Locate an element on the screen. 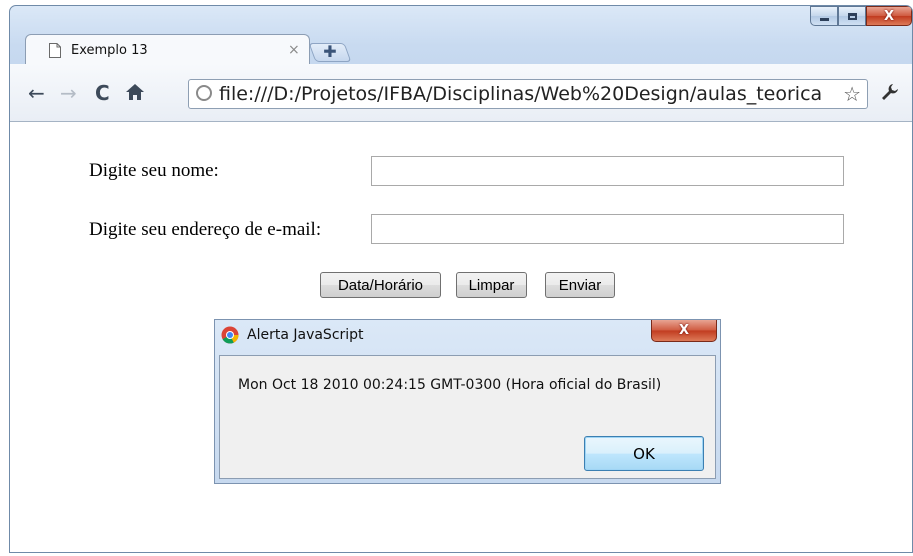 The width and height of the screenshot is (913, 556). alert-close-button: X is located at coordinates (684, 331).